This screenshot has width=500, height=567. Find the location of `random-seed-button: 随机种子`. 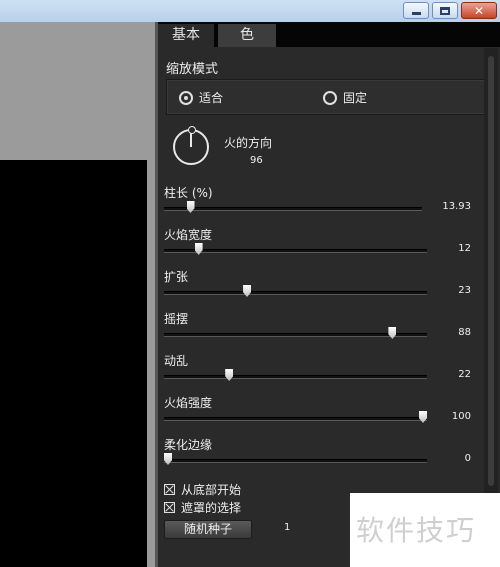

random-seed-button: 随机种子 is located at coordinates (208, 529).